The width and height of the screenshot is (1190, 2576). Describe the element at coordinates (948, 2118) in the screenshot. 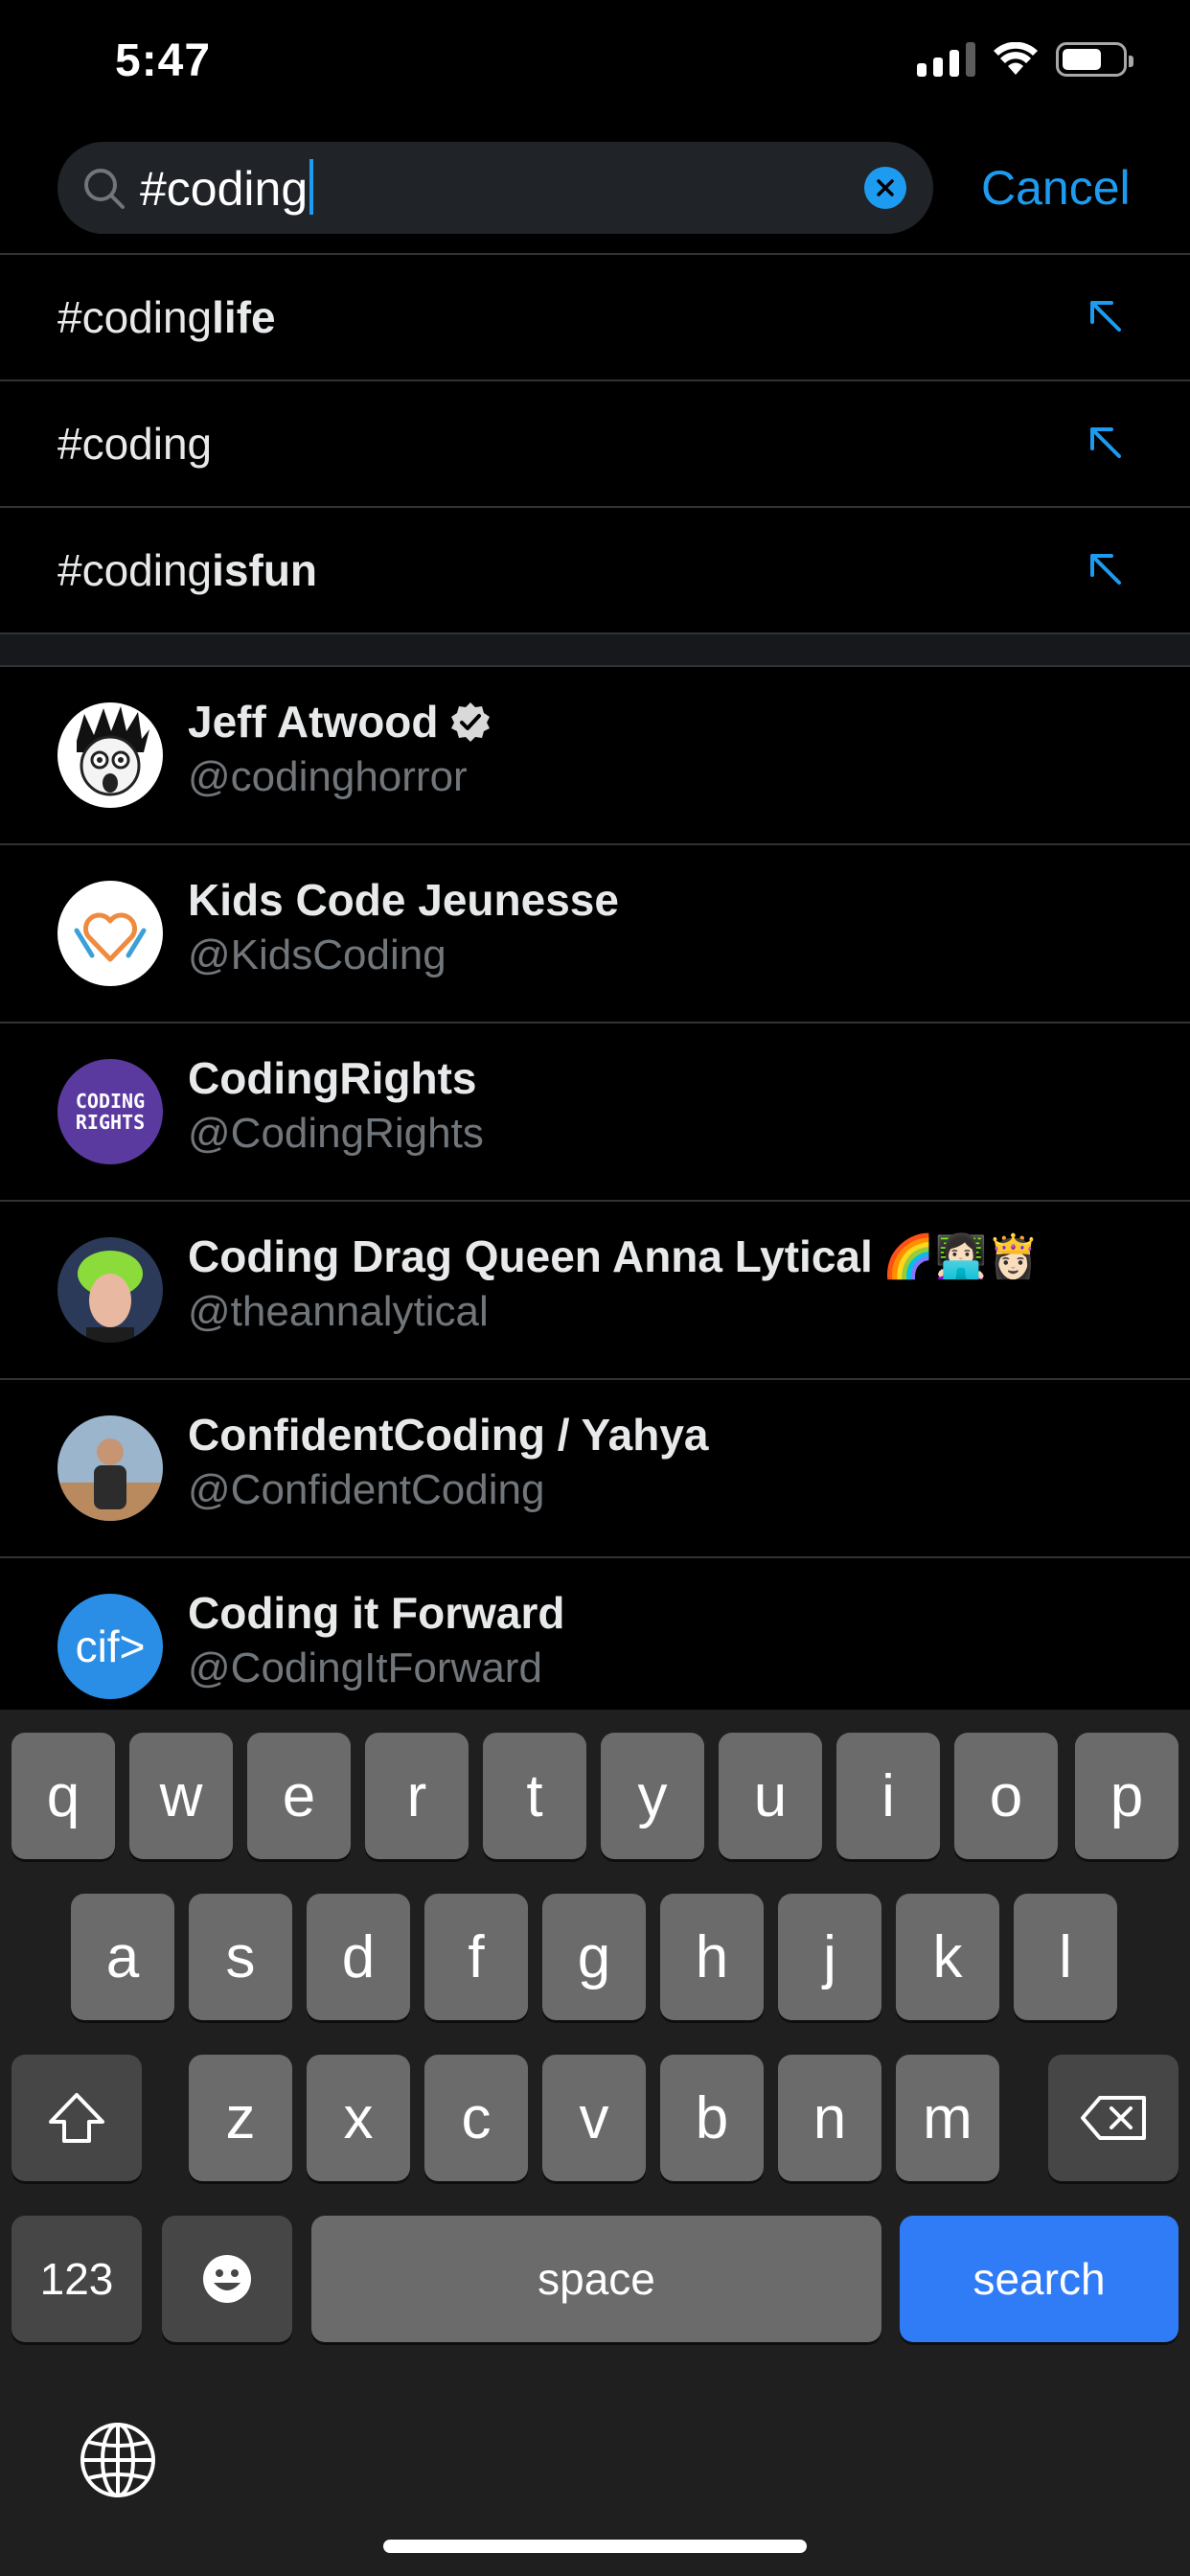

I see `key-m: m` at that location.